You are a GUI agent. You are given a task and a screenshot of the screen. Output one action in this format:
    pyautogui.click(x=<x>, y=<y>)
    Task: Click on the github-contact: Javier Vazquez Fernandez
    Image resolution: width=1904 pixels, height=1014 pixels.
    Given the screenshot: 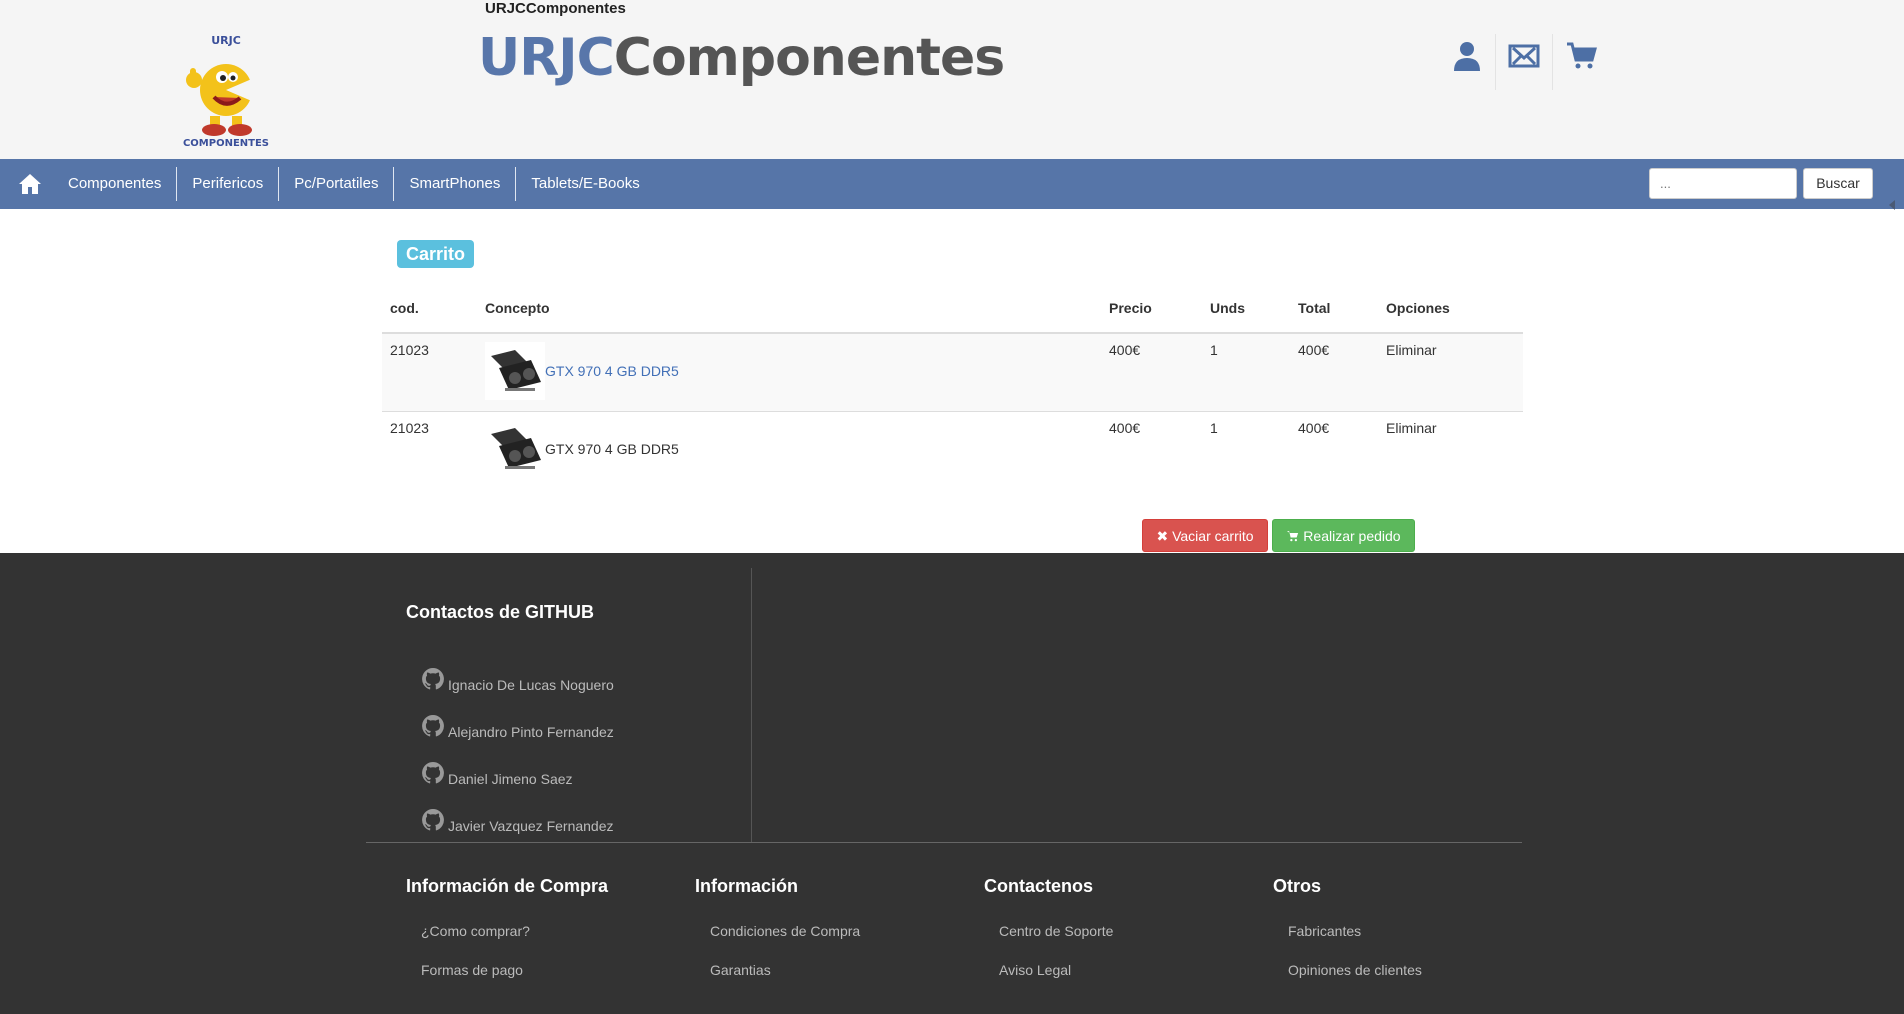 What is the action you would take?
    pyautogui.click(x=517, y=818)
    